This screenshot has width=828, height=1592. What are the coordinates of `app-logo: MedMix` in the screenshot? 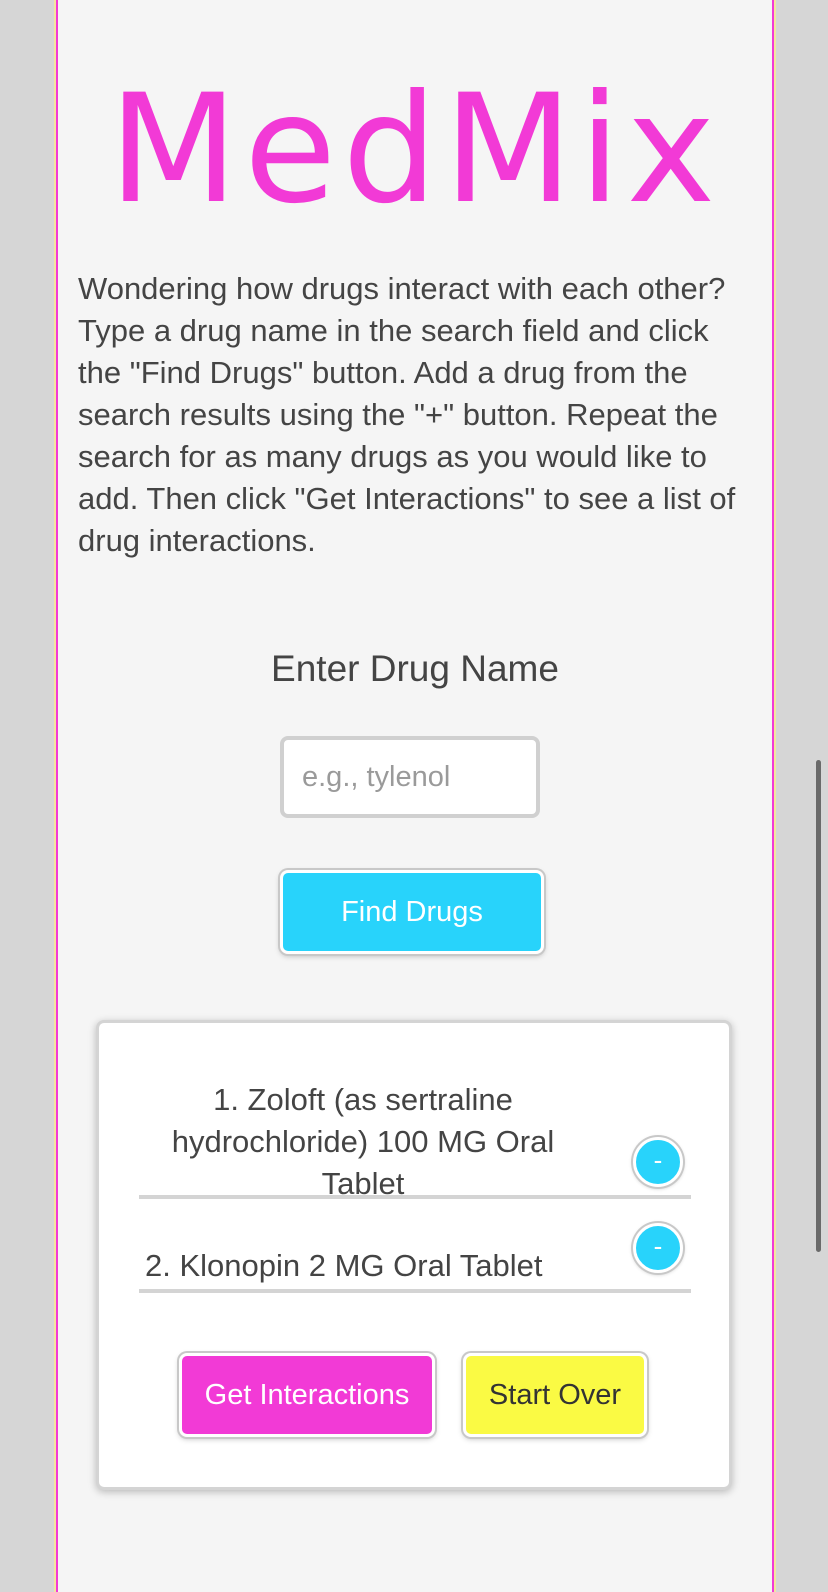 It's located at (415, 150).